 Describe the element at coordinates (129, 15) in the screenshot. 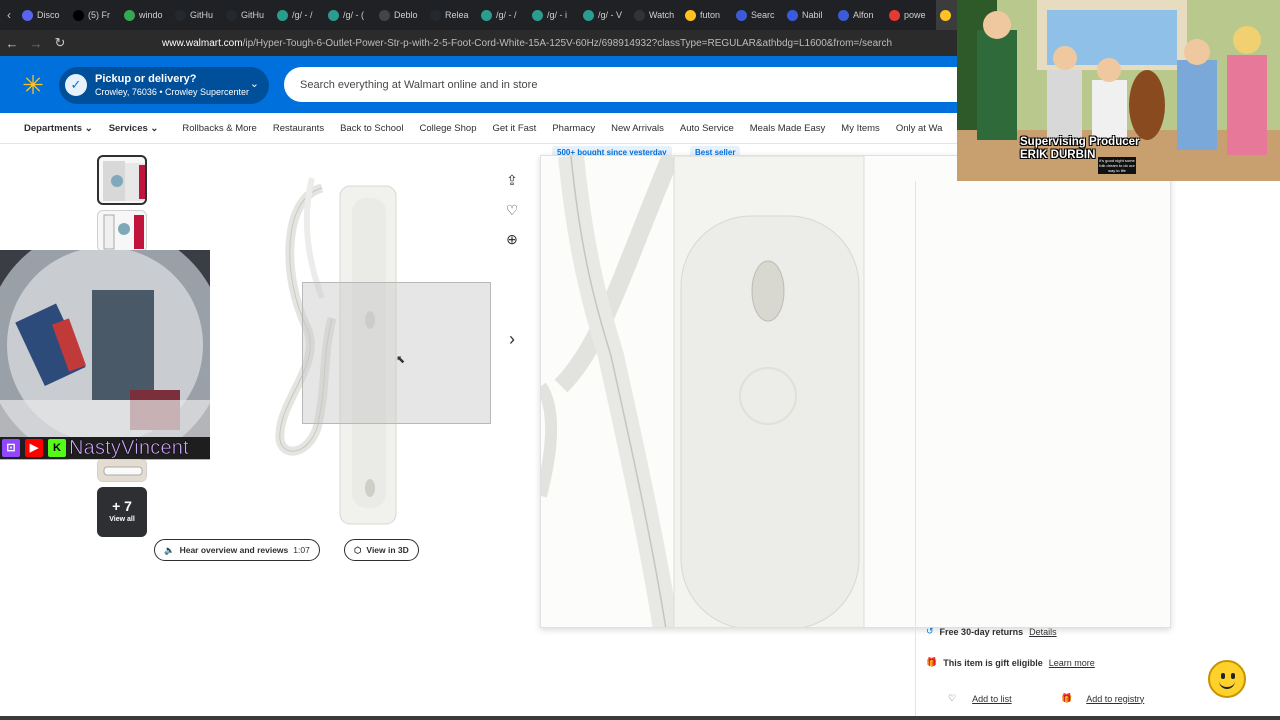

I see `chrome-icon` at that location.